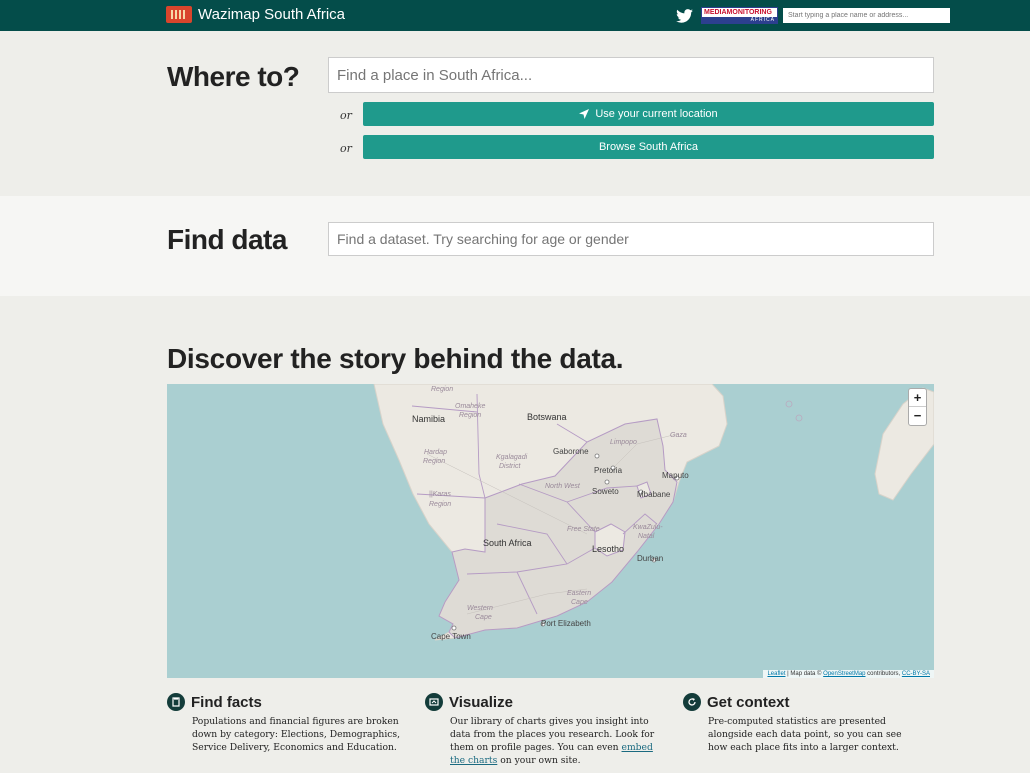 The width and height of the screenshot is (1030, 773). I want to click on browse-south-africa-button: Browse South Africa, so click(648, 147).